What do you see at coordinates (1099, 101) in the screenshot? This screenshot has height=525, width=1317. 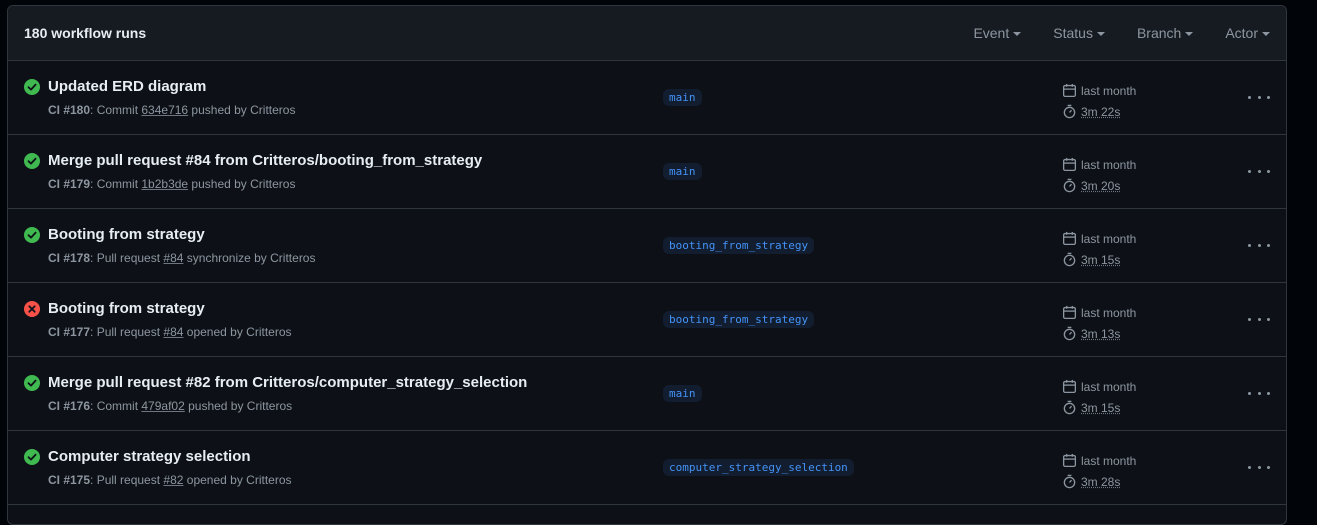 I see `run-timing: last month 3m 22s` at bounding box center [1099, 101].